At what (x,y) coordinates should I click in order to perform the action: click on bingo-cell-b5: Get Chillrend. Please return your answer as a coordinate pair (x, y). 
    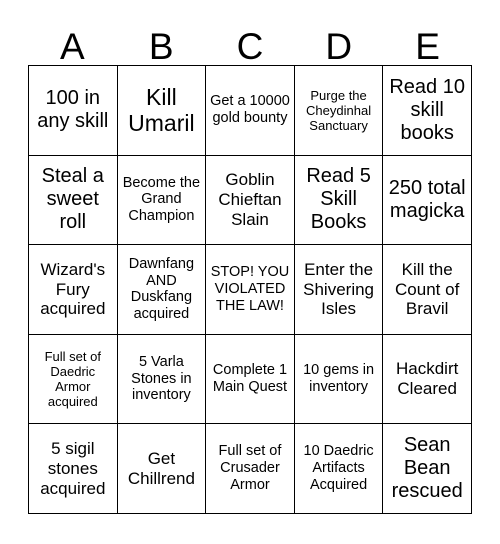
    Looking at the image, I should click on (162, 469).